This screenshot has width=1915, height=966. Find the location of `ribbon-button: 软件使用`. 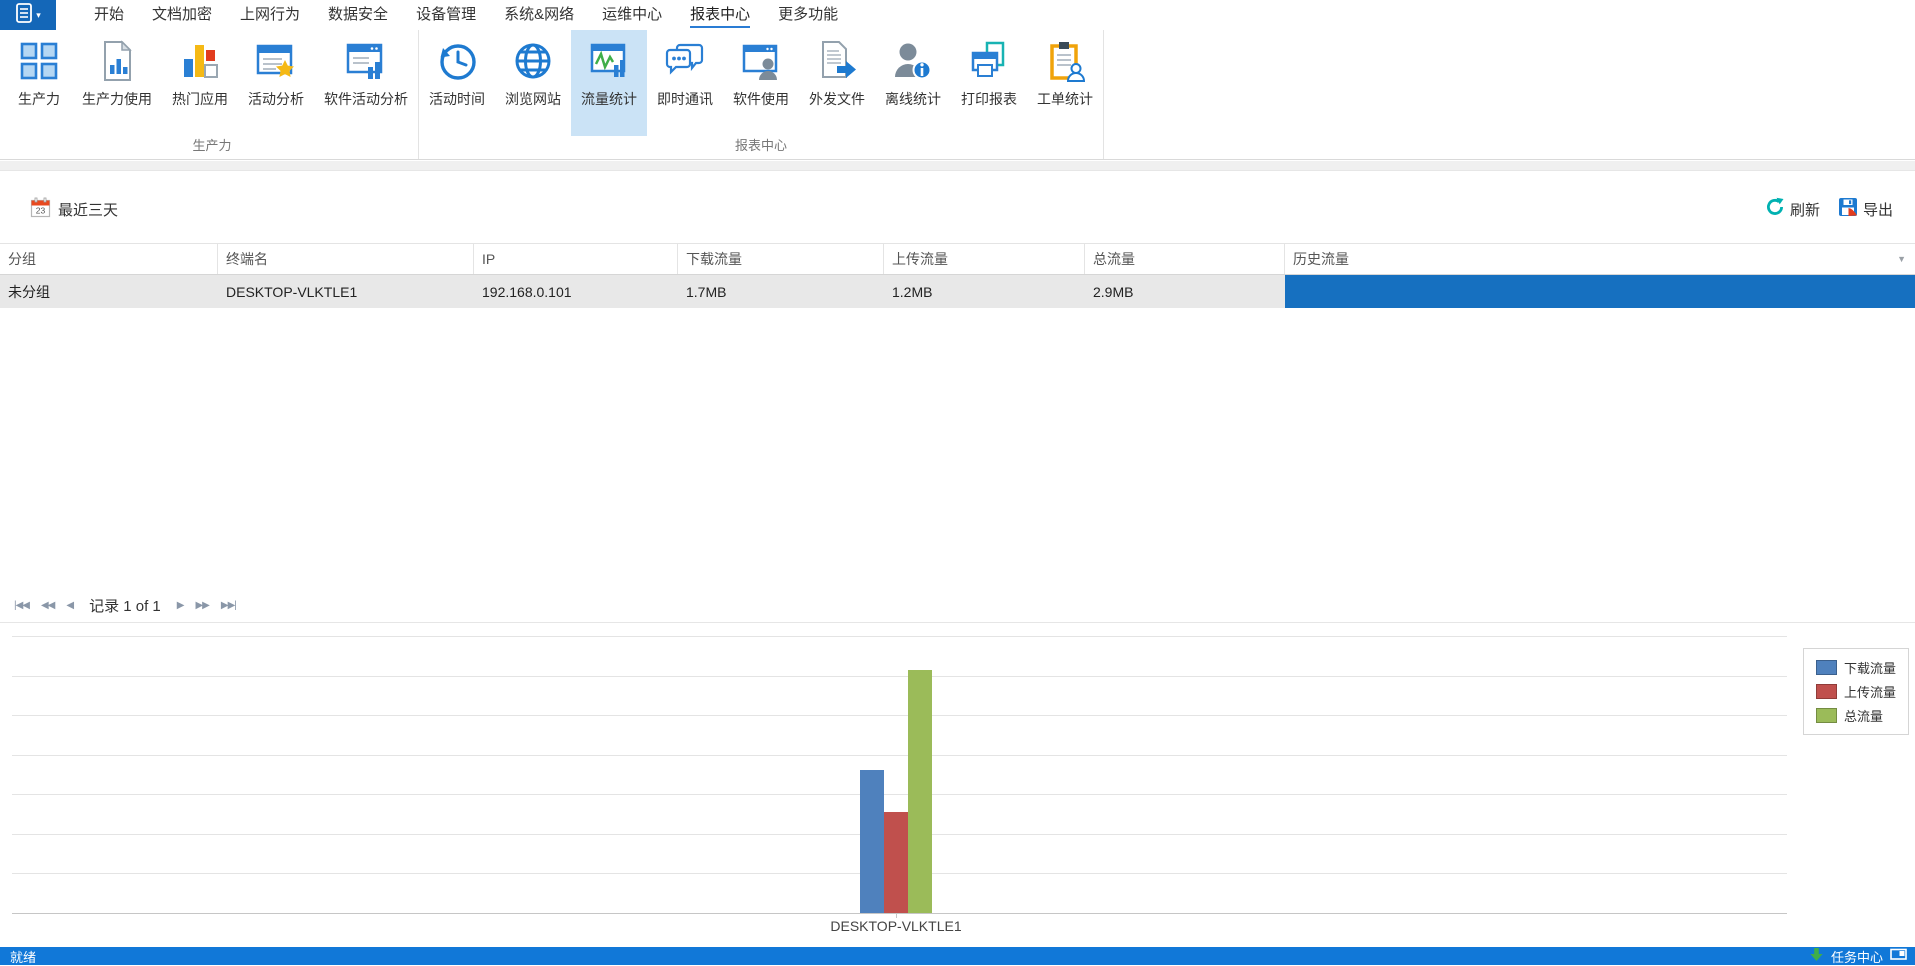

ribbon-button: 软件使用 is located at coordinates (761, 83).